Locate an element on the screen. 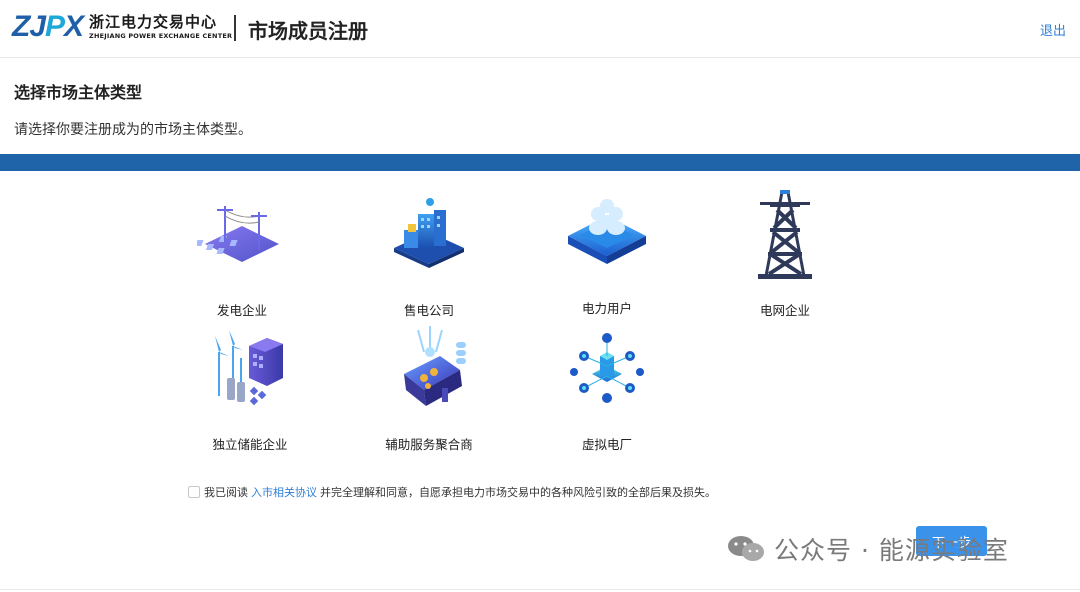  section-description: 请选择你要注册成为的市场主体类型。 is located at coordinates (133, 130).